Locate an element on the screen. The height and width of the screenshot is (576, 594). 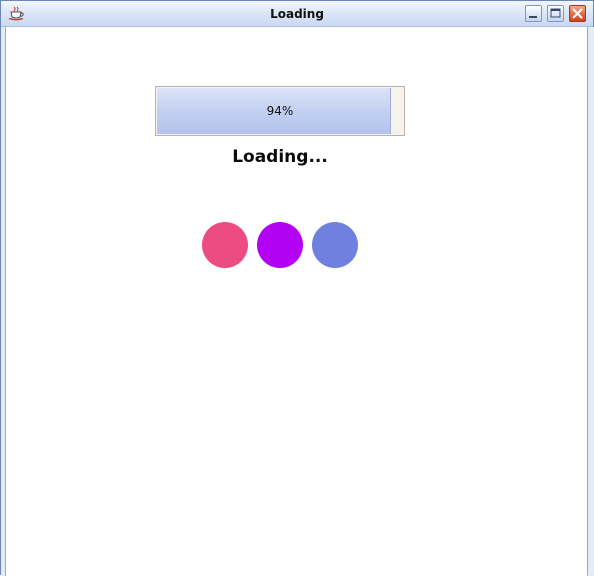
maximize-icon is located at coordinates (555, 13).